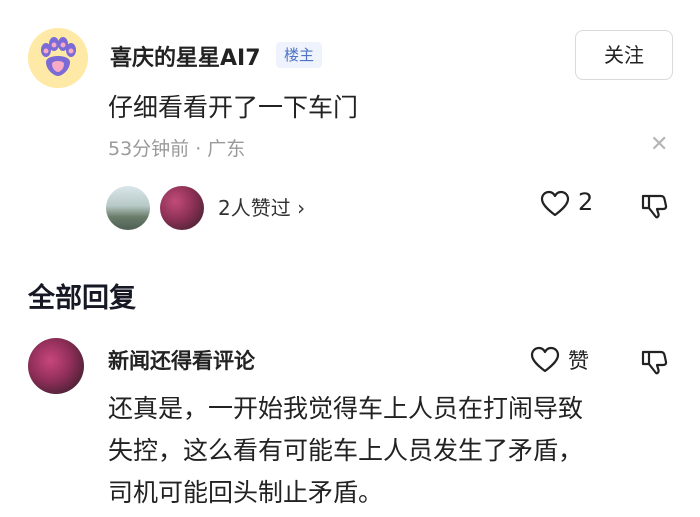 Image resolution: width=700 pixels, height=517 pixels. Describe the element at coordinates (346, 450) in the screenshot. I see `reply-text-line: 失控，这么看有可能车上人员发生了矛盾，` at that location.